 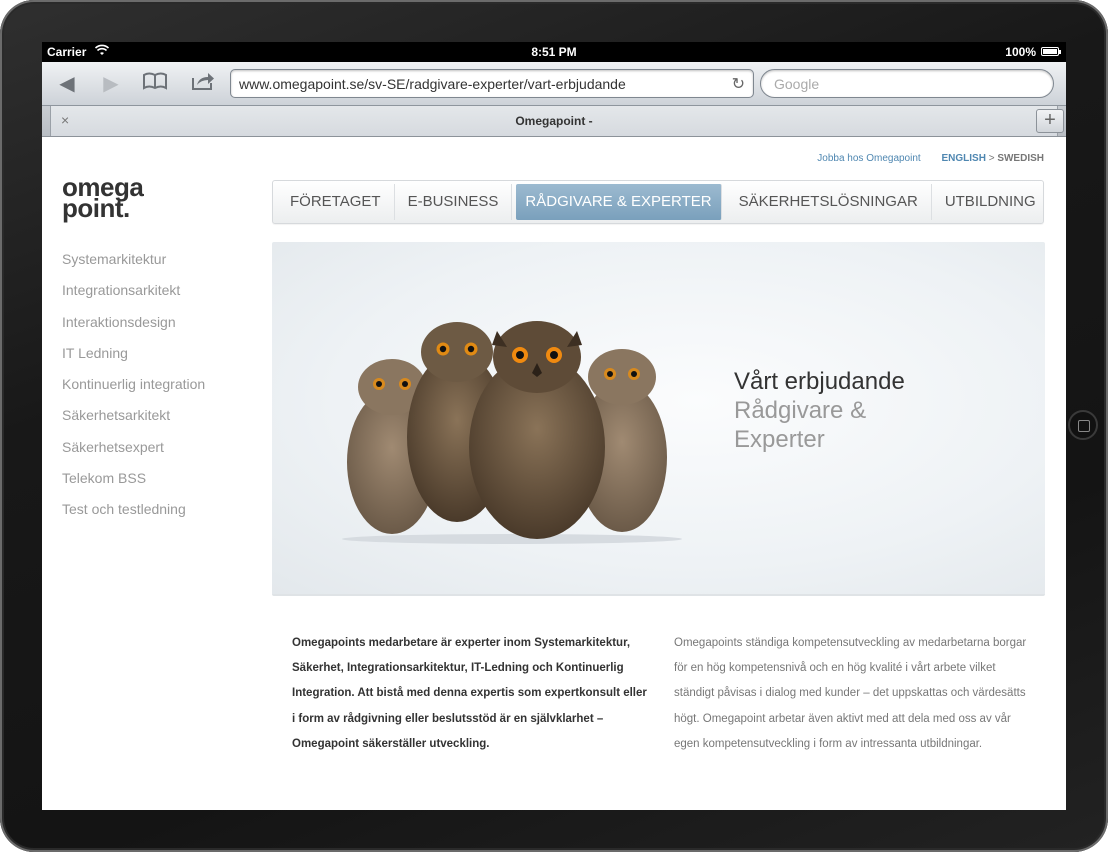 I want to click on nav-utbildning: UTBILDNING, so click(x=990, y=202).